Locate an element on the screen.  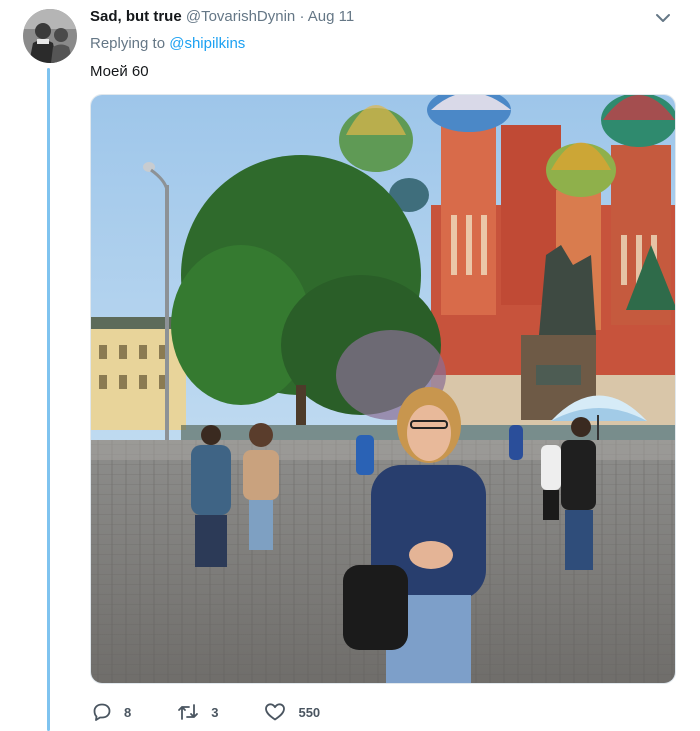
avatar-image is located at coordinates (50, 36).